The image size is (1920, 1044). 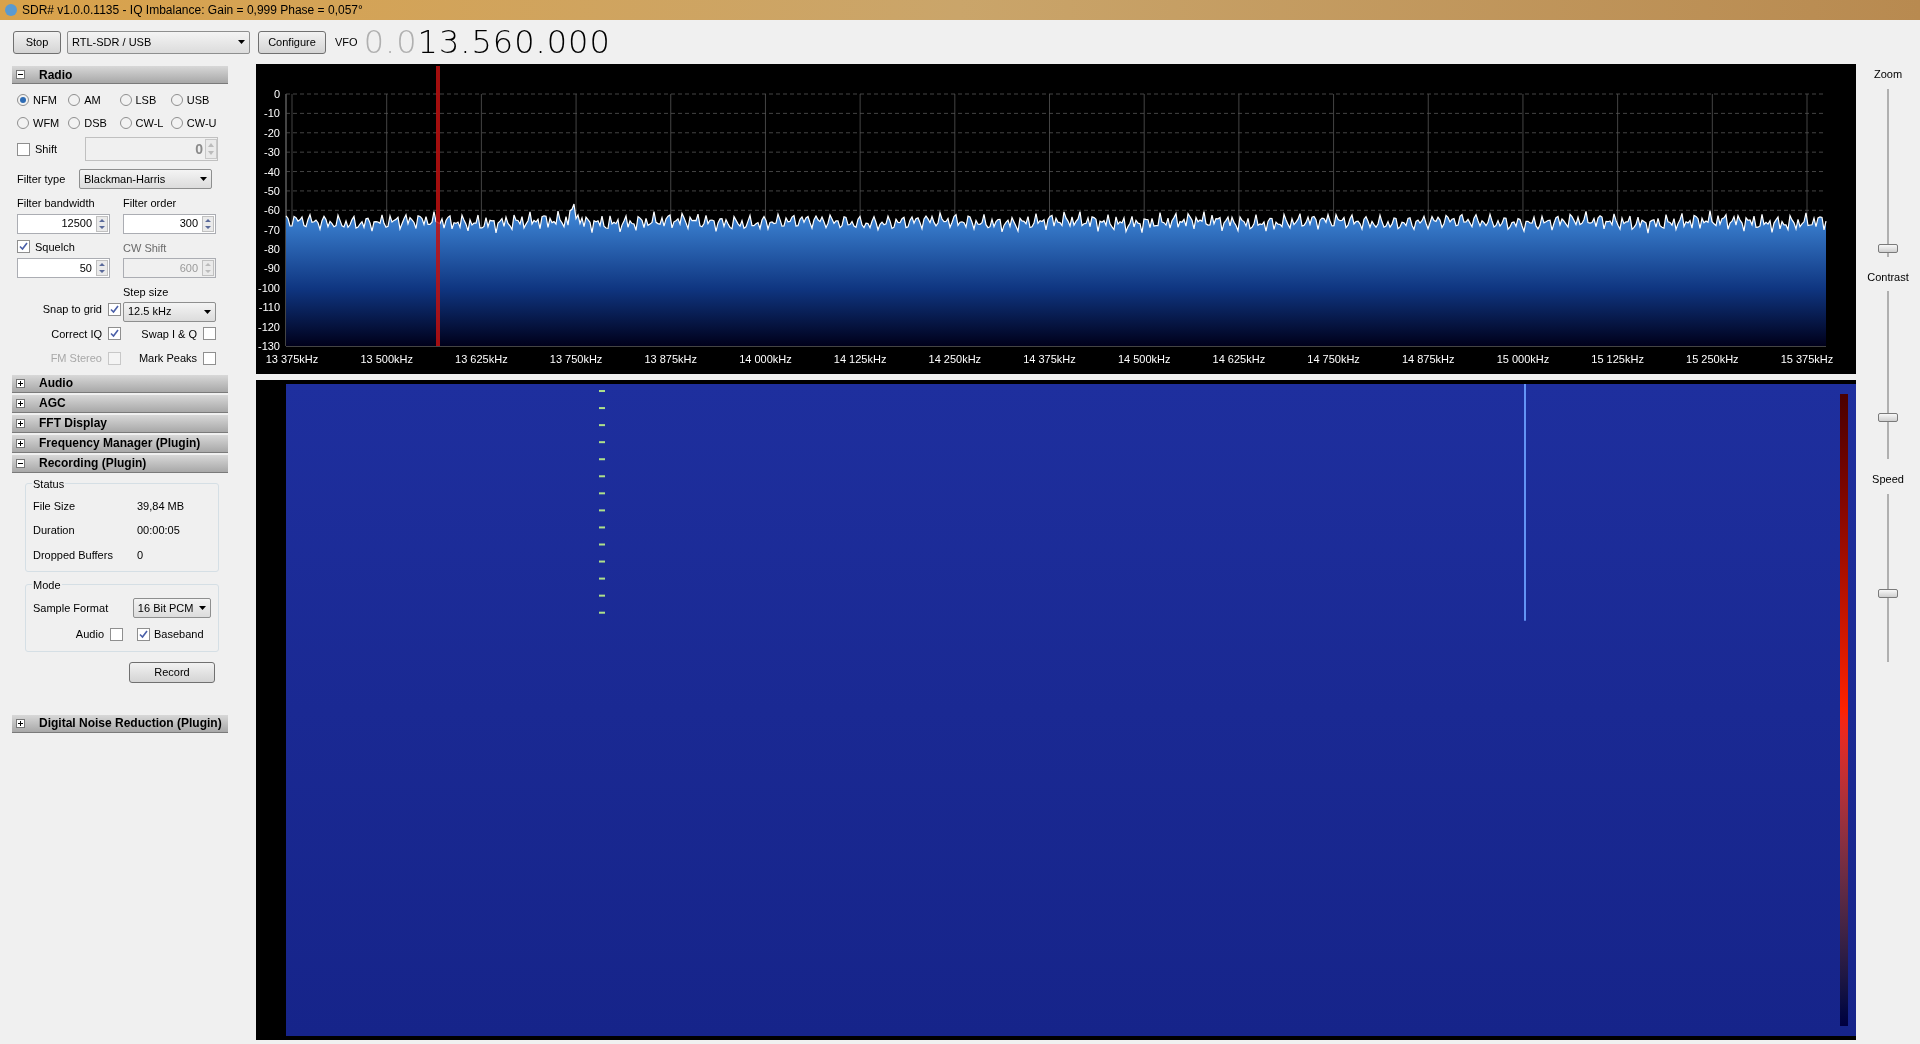 What do you see at coordinates (158, 42) in the screenshot?
I see `source-dropdown: RTL-SDR / USB` at bounding box center [158, 42].